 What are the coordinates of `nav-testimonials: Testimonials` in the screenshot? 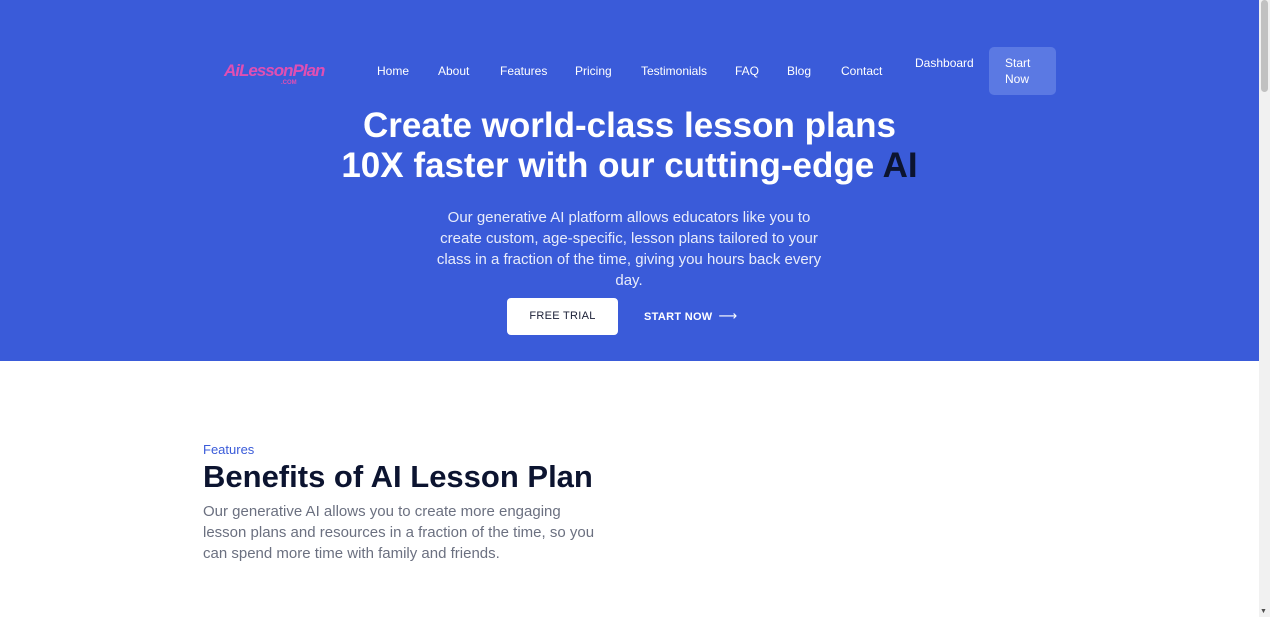 It's located at (674, 71).